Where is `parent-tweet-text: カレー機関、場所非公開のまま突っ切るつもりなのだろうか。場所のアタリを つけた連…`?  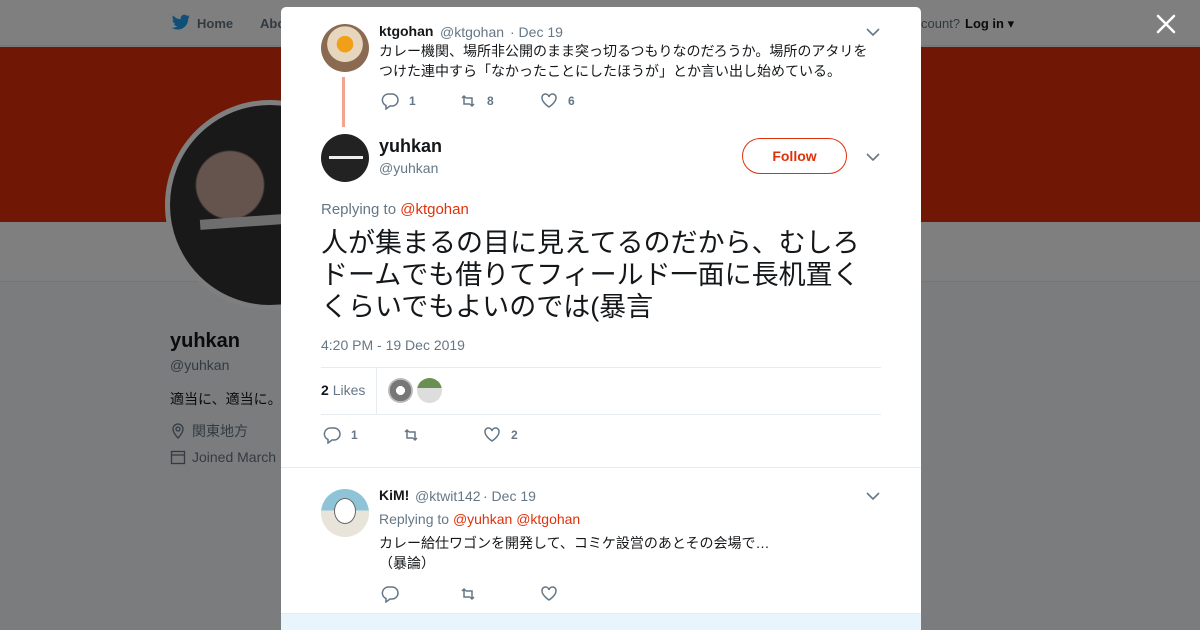 parent-tweet-text: カレー機関、場所非公開のまま突っ切るつもりなのだろうか。場所のアタリを つけた連… is located at coordinates (623, 61).